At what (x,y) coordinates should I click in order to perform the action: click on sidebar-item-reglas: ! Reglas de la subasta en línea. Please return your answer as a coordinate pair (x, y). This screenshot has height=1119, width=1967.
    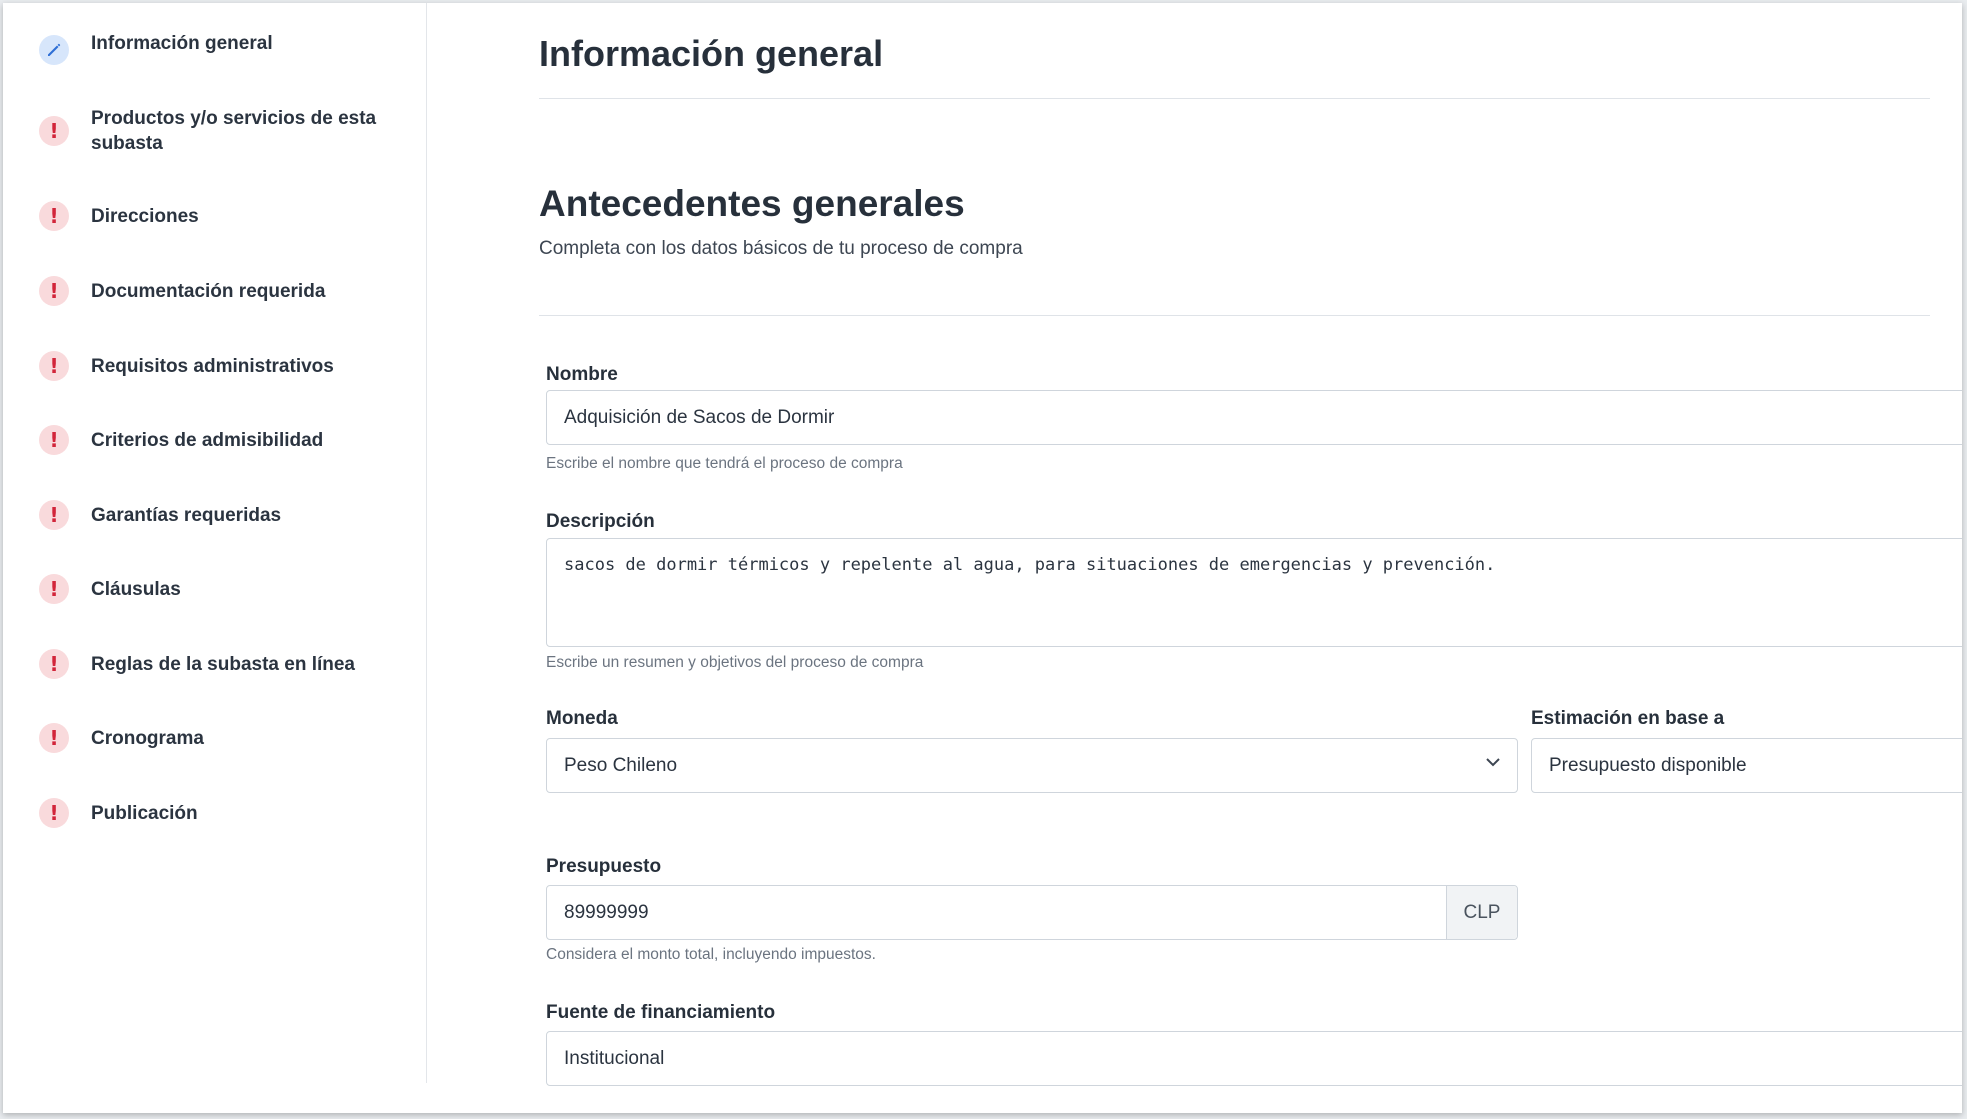
    Looking at the image, I should click on (222, 664).